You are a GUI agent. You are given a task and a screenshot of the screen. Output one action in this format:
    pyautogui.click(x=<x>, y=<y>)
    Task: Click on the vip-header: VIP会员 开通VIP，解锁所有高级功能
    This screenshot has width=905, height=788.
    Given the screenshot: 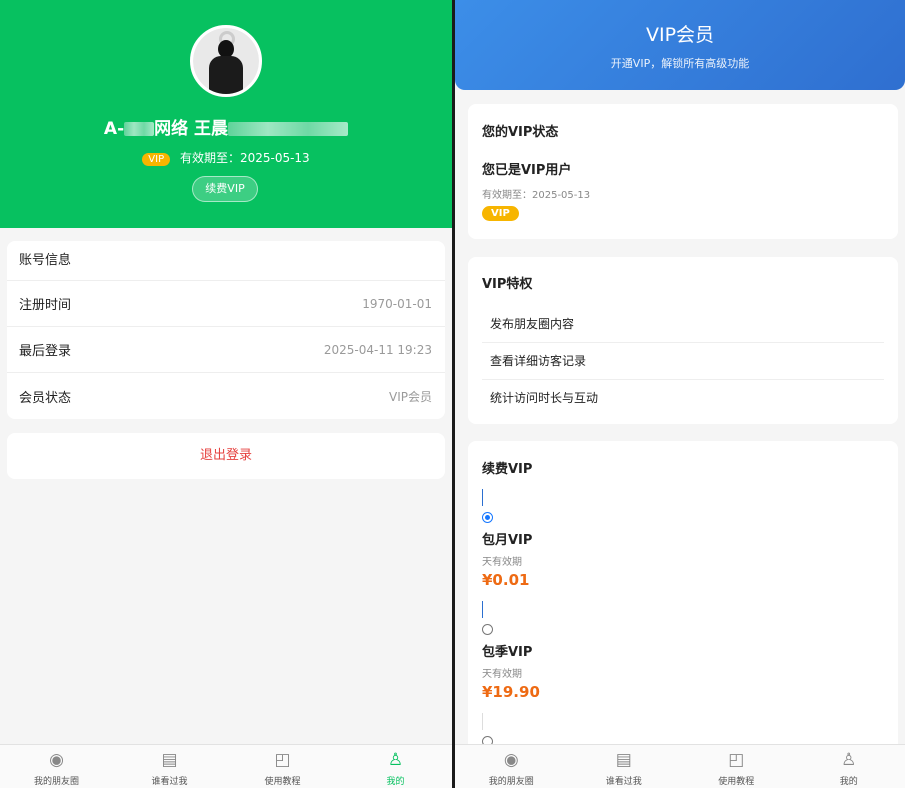 What is the action you would take?
    pyautogui.click(x=680, y=45)
    